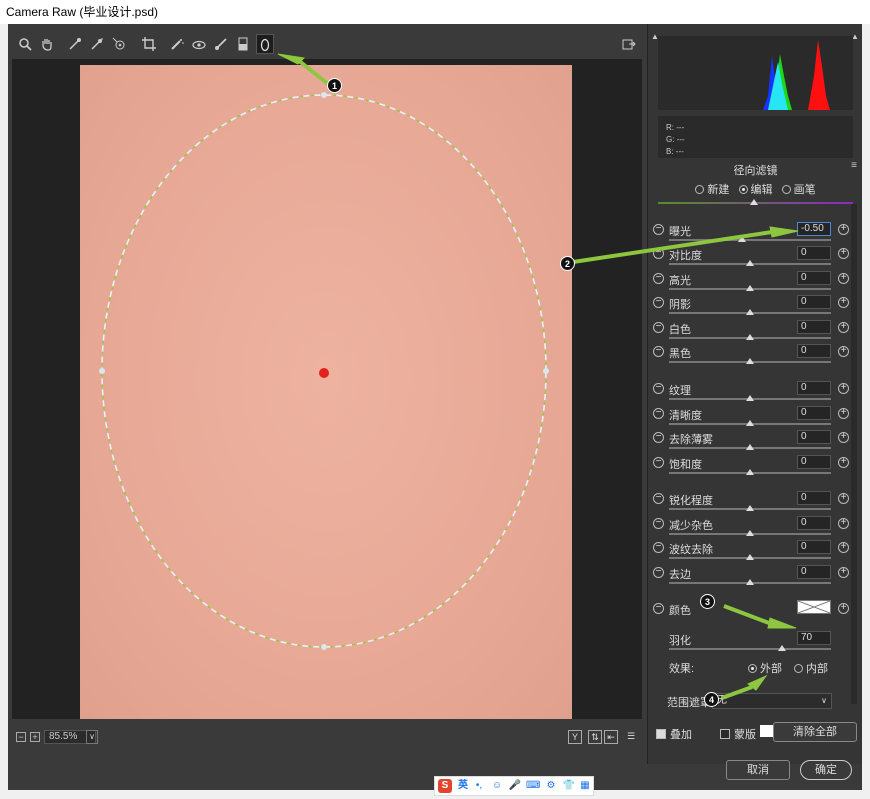 This screenshot has height=799, width=870. I want to click on microphone-icon: 🎤, so click(515, 786).